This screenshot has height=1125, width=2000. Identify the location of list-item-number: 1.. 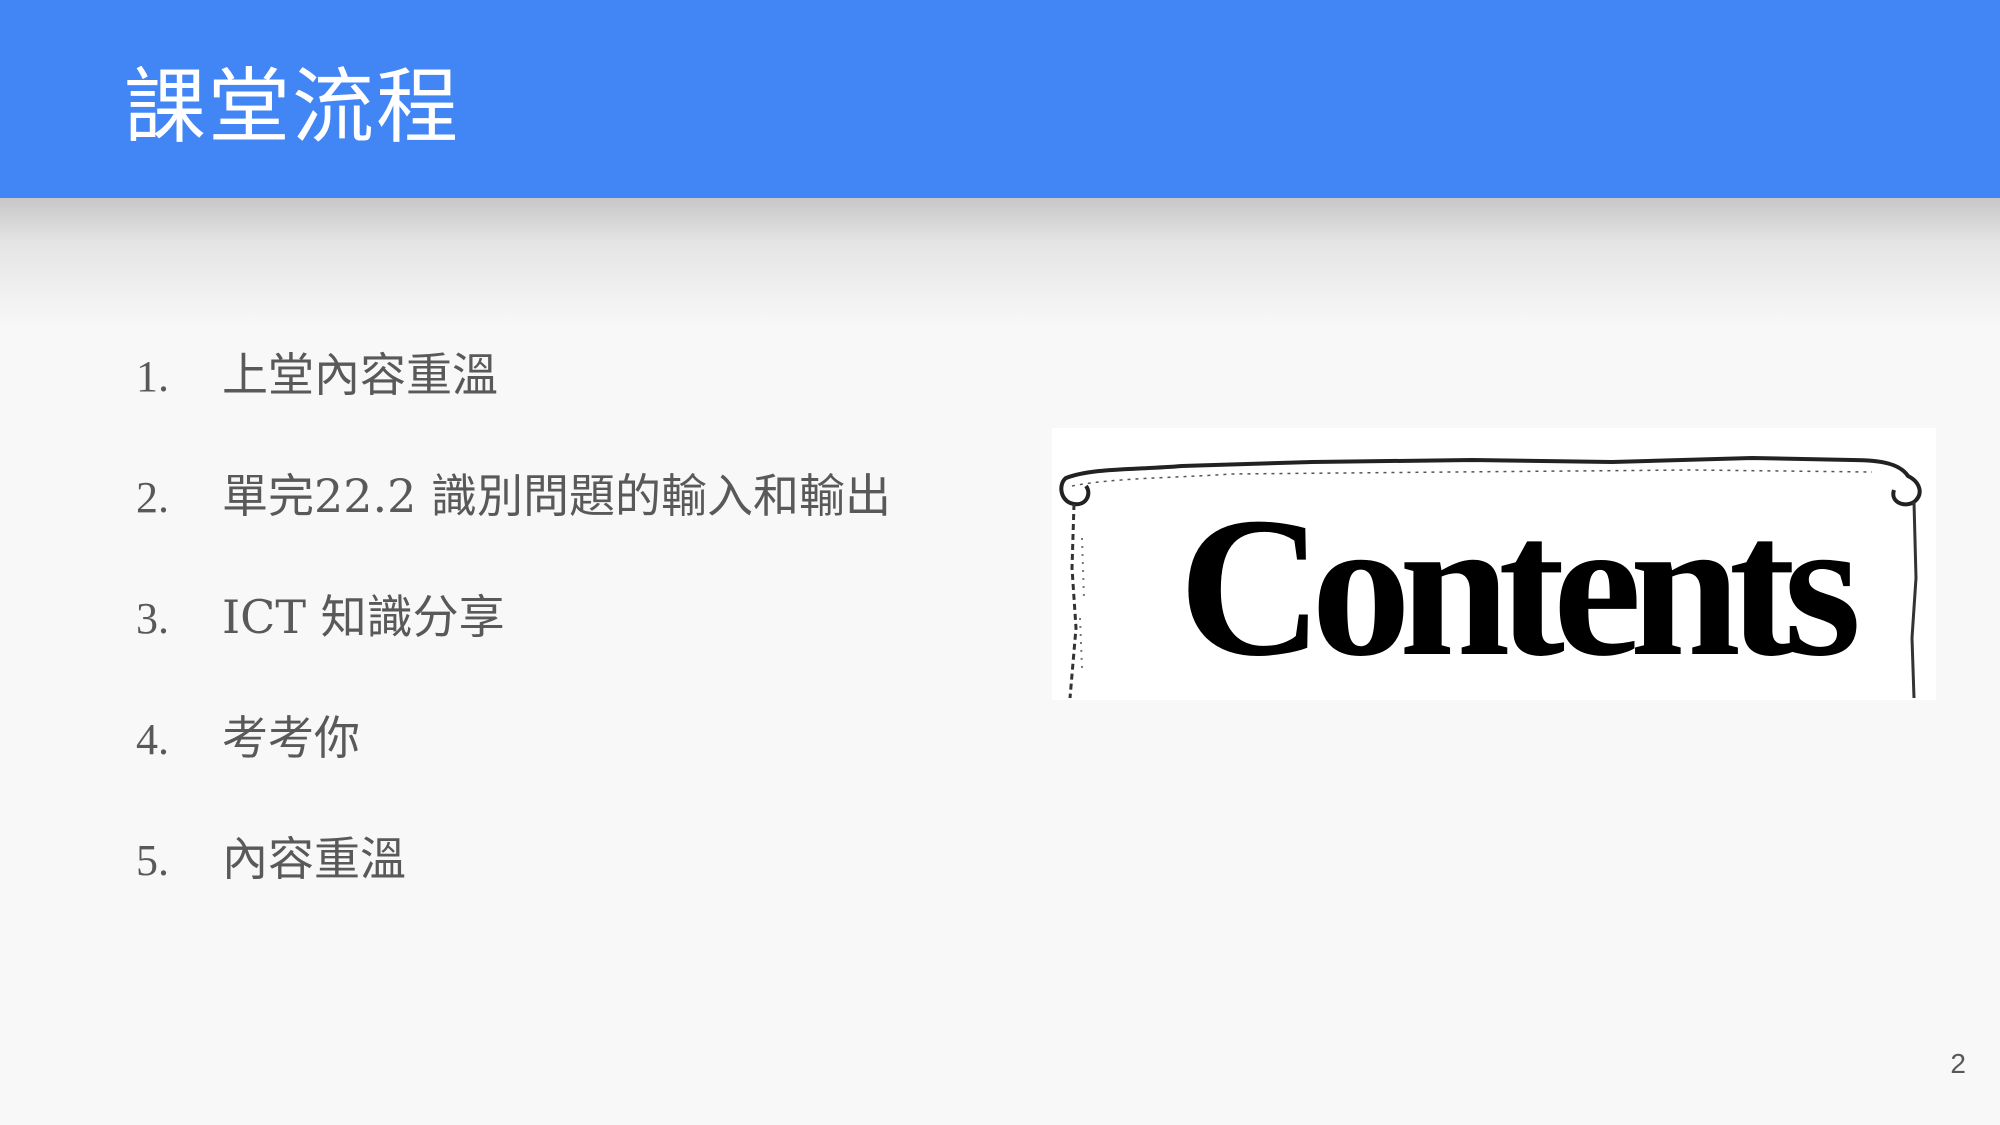
(152, 376).